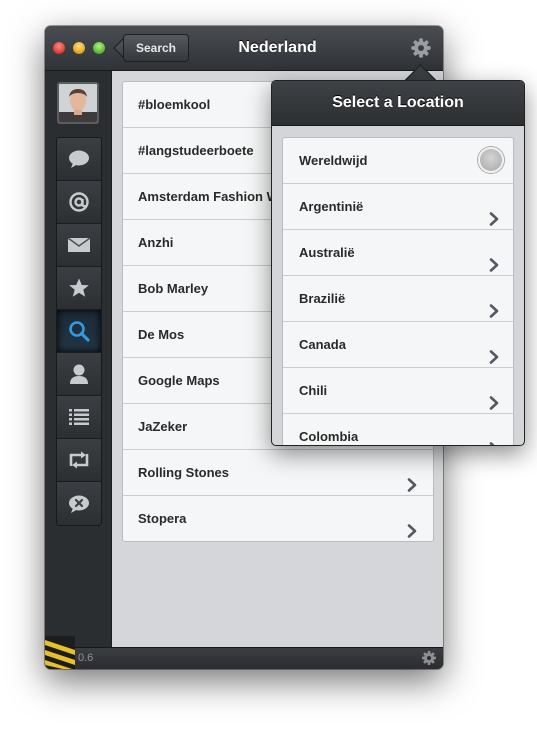 Image resolution: width=537 pixels, height=731 pixels. I want to click on envelope-icon, so click(79, 244).